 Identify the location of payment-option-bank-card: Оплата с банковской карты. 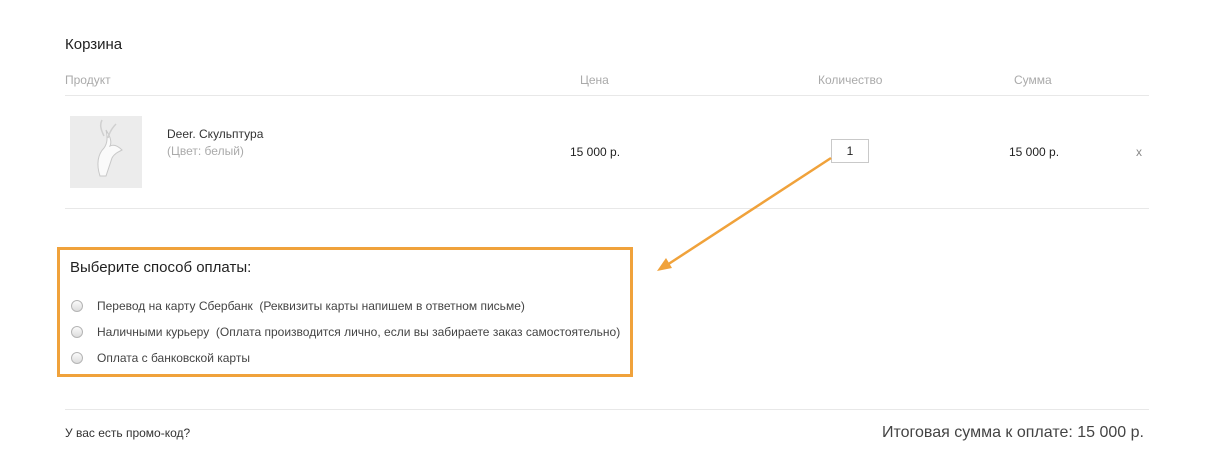
(160, 358).